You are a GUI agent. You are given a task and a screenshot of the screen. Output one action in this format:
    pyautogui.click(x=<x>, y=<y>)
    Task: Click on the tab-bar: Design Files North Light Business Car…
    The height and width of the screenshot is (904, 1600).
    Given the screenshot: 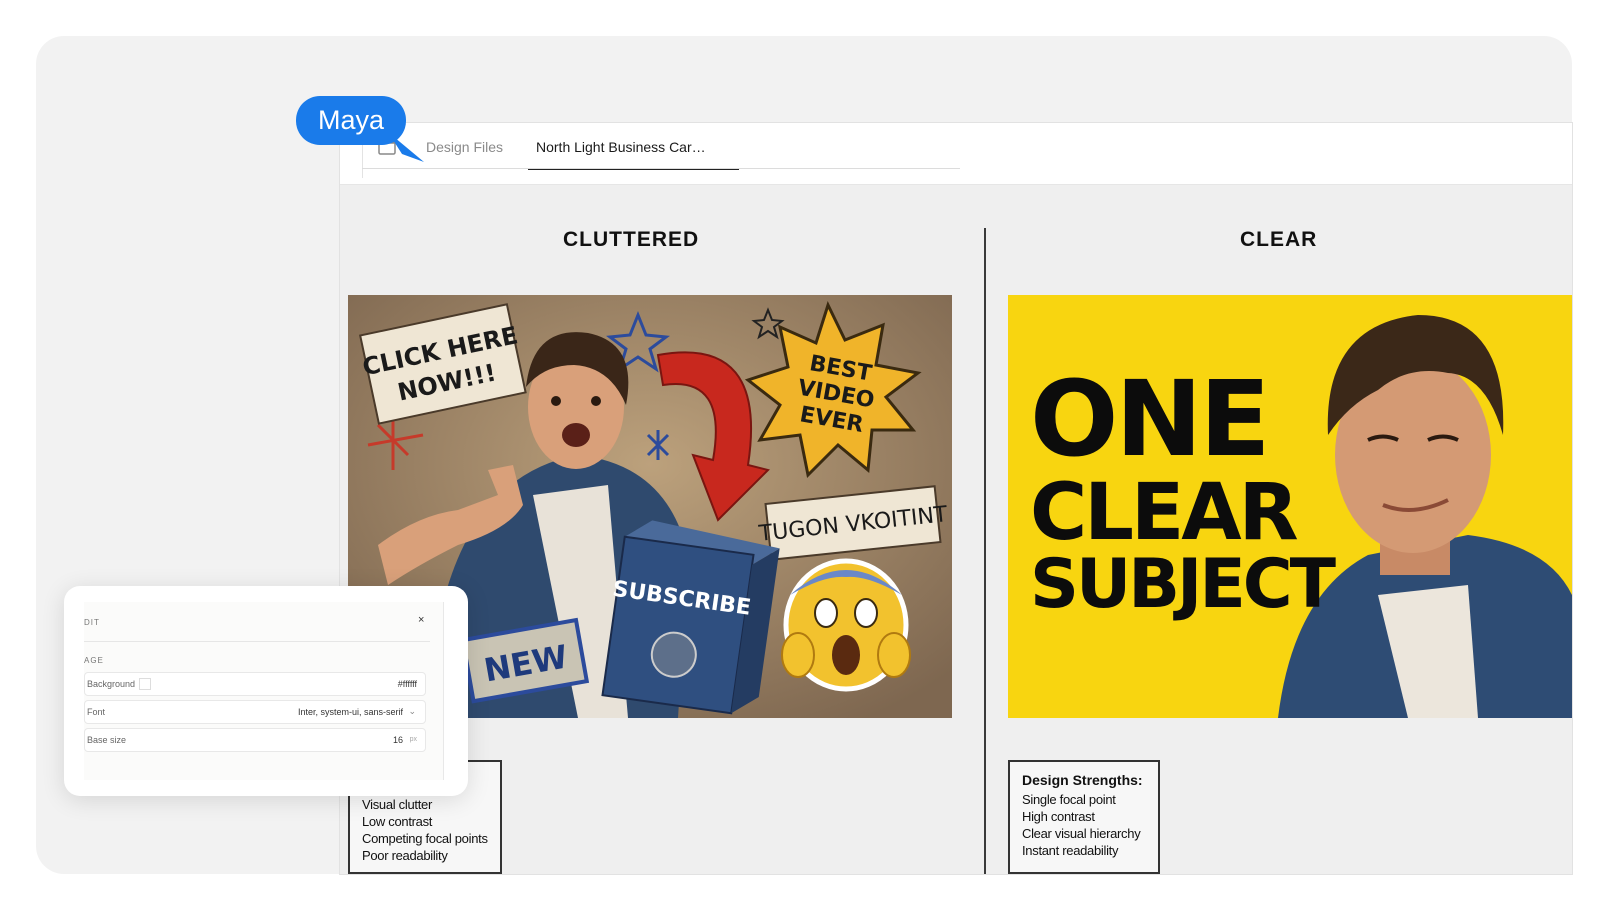 What is the action you would take?
    pyautogui.click(x=956, y=154)
    